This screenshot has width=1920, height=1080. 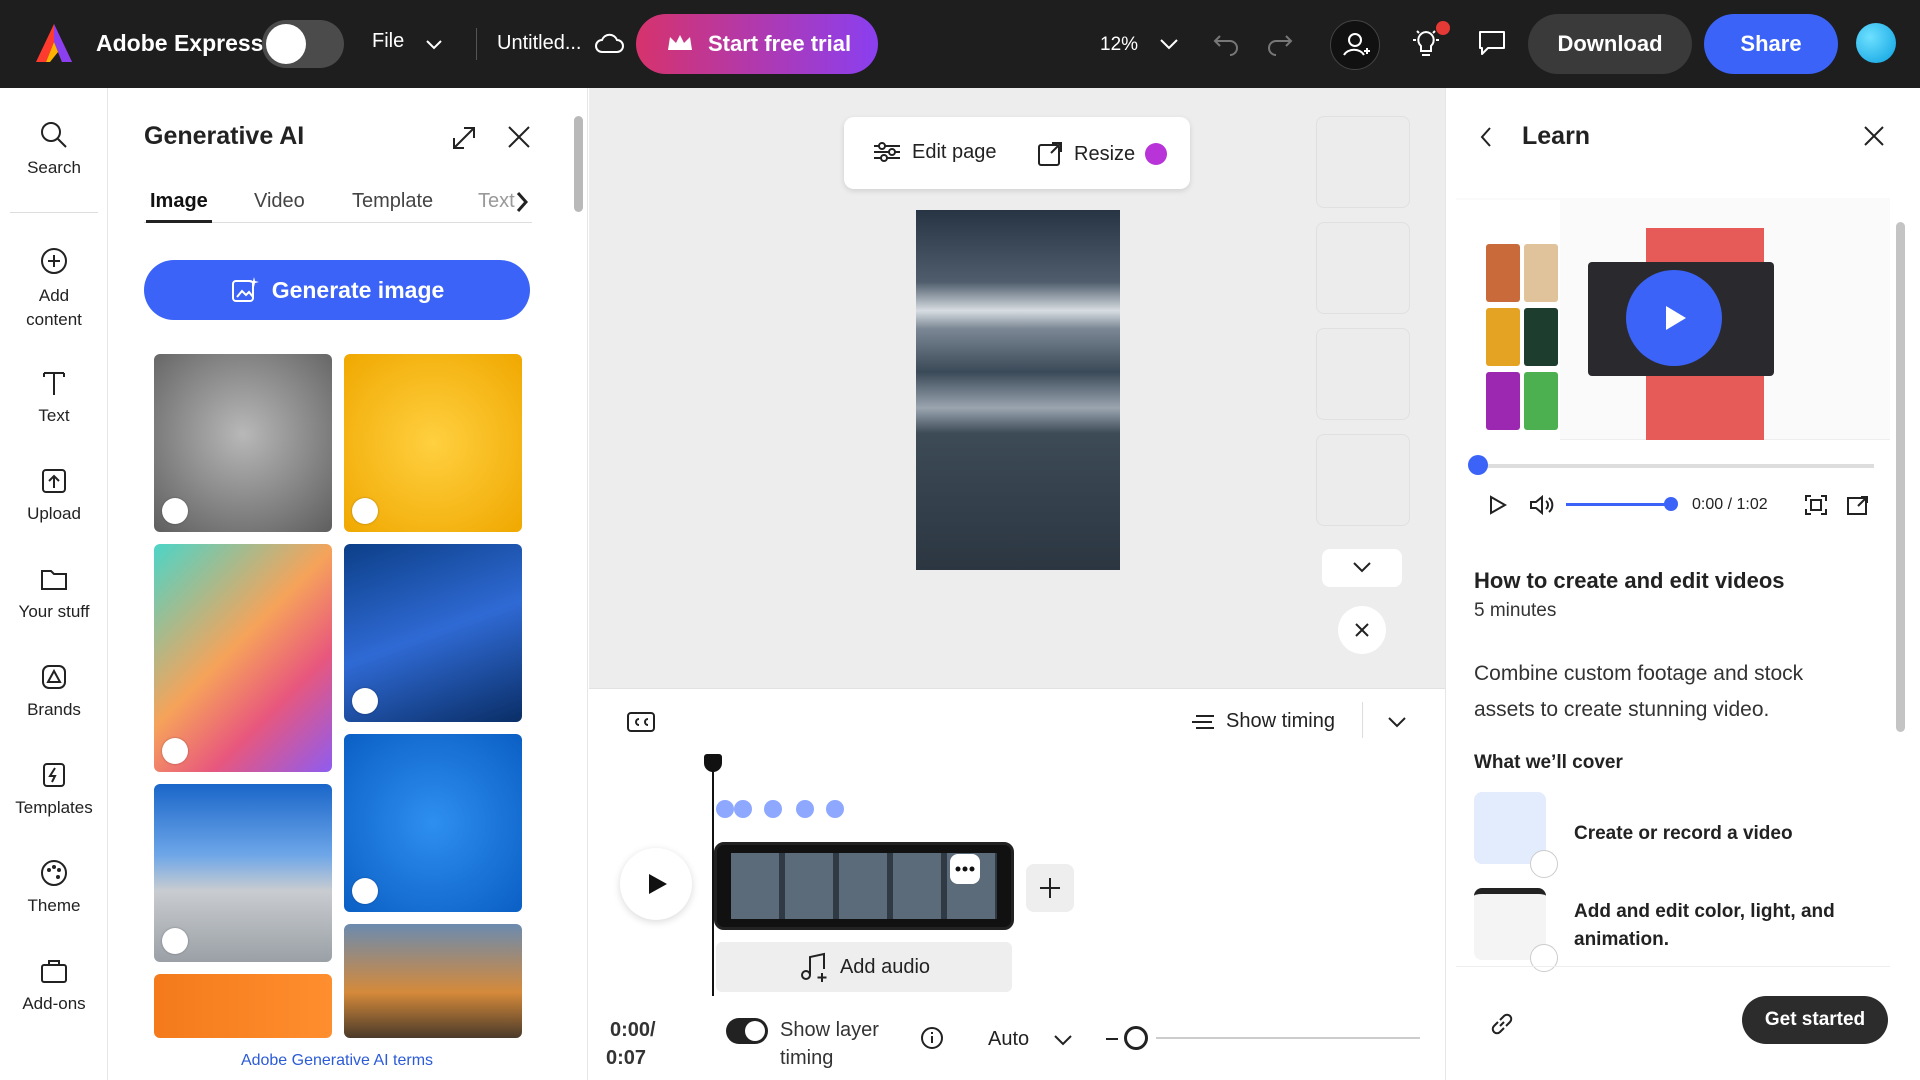 What do you see at coordinates (1610, 44) in the screenshot?
I see `download-button: Download` at bounding box center [1610, 44].